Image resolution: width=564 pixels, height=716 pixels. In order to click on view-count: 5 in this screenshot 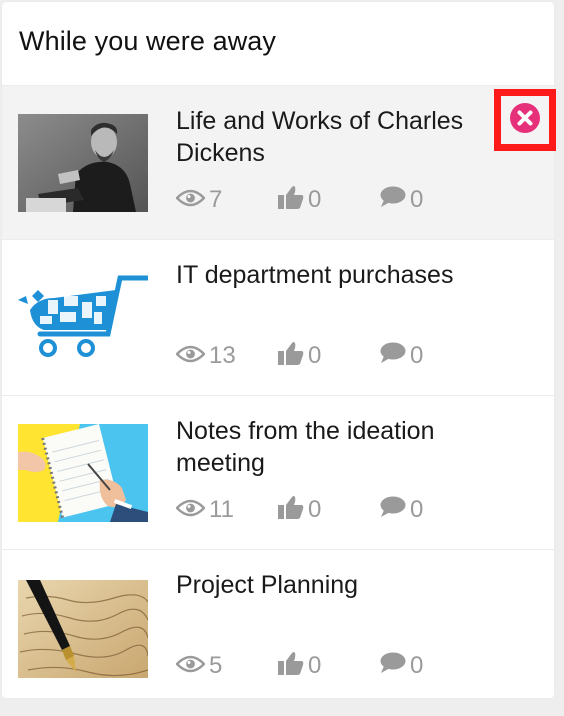, I will do `click(199, 666)`.